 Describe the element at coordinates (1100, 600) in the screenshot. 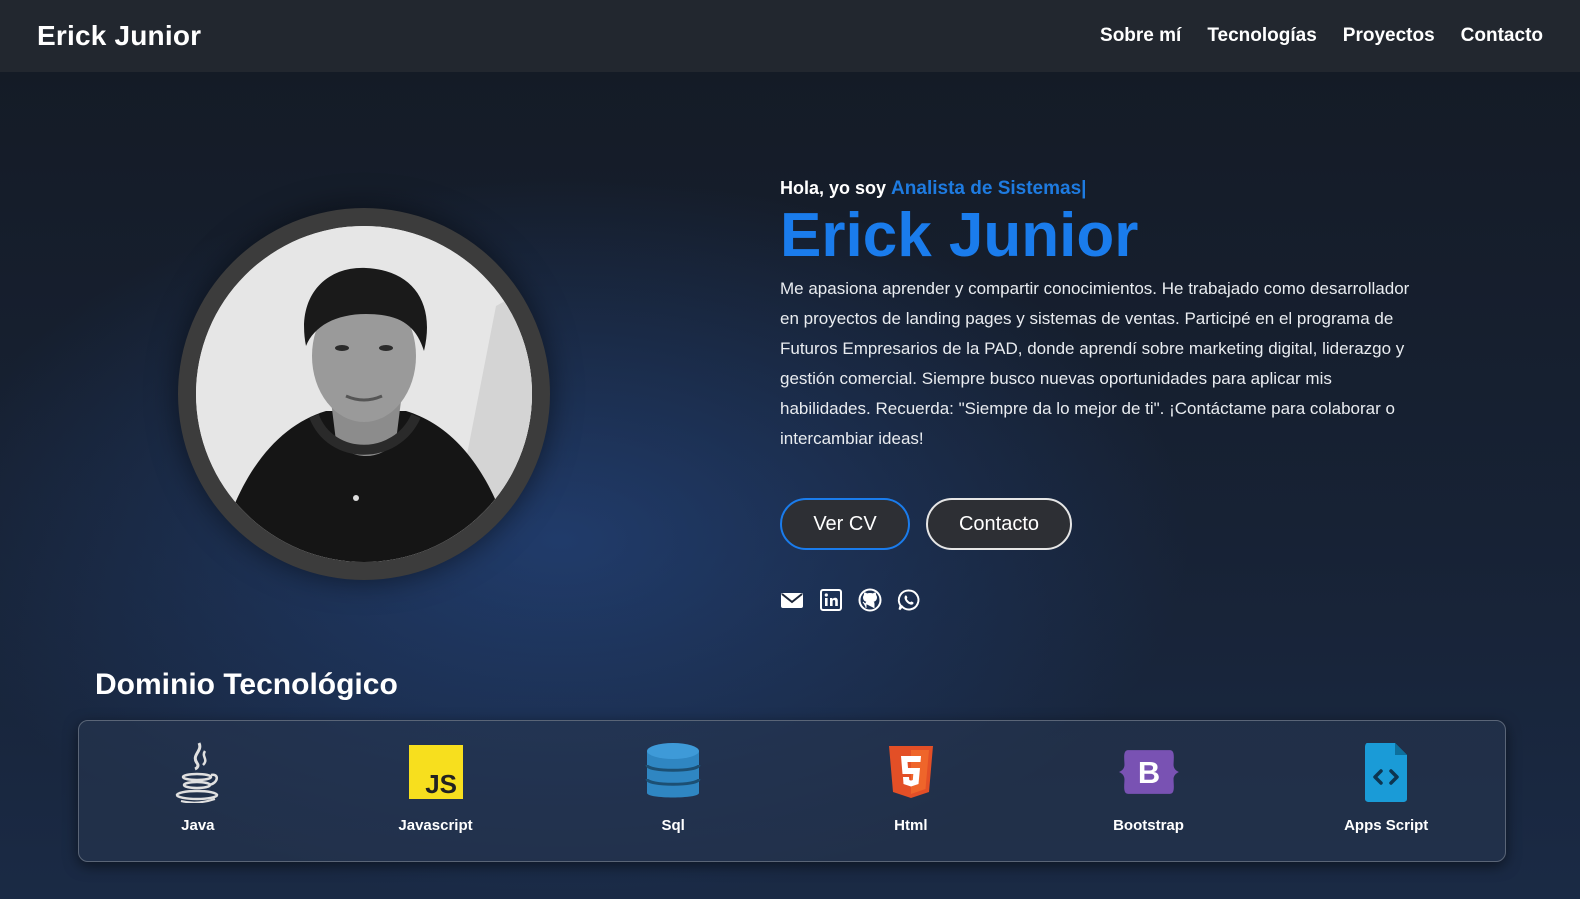

I see `social-links` at that location.